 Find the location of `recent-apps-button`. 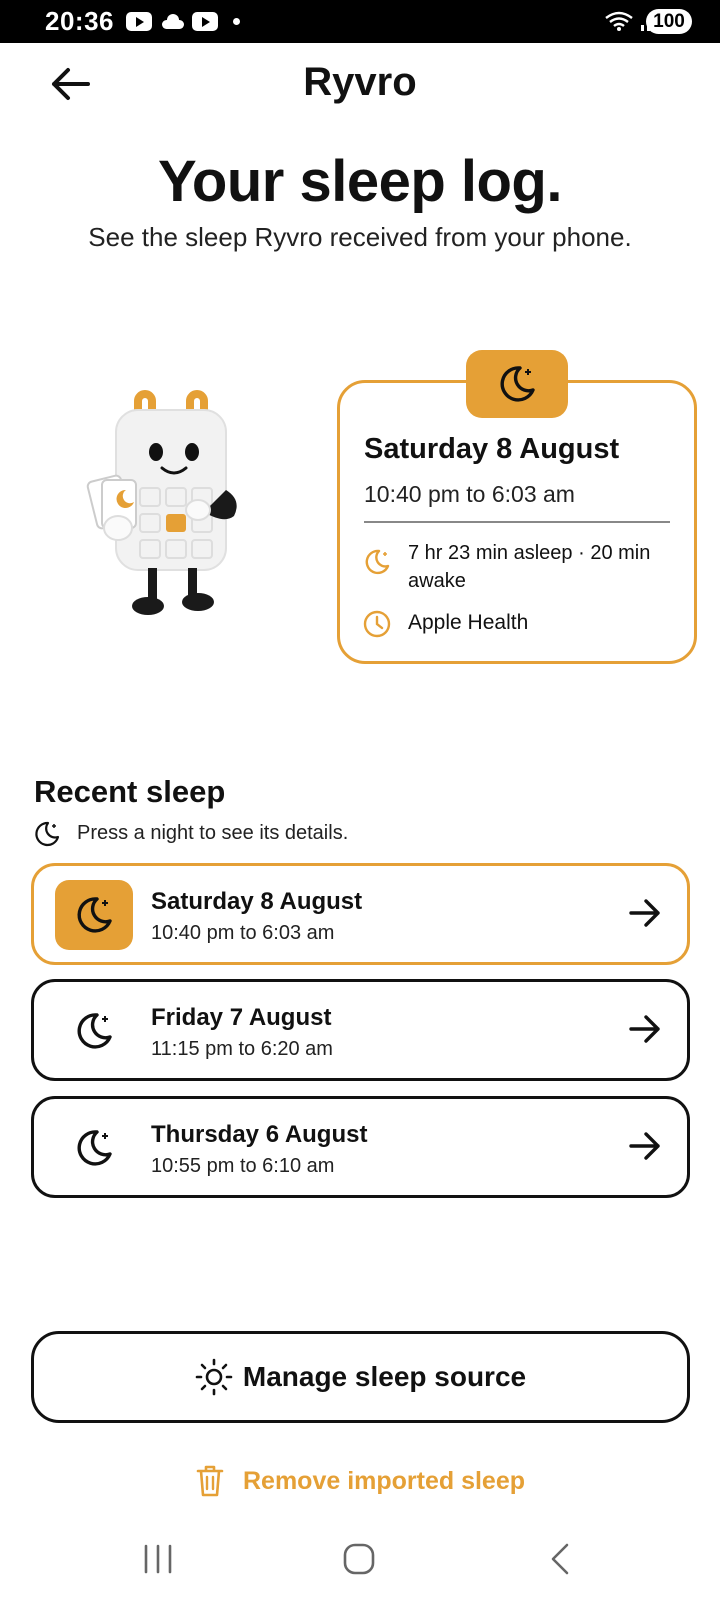

recent-apps-button is located at coordinates (158, 1561).